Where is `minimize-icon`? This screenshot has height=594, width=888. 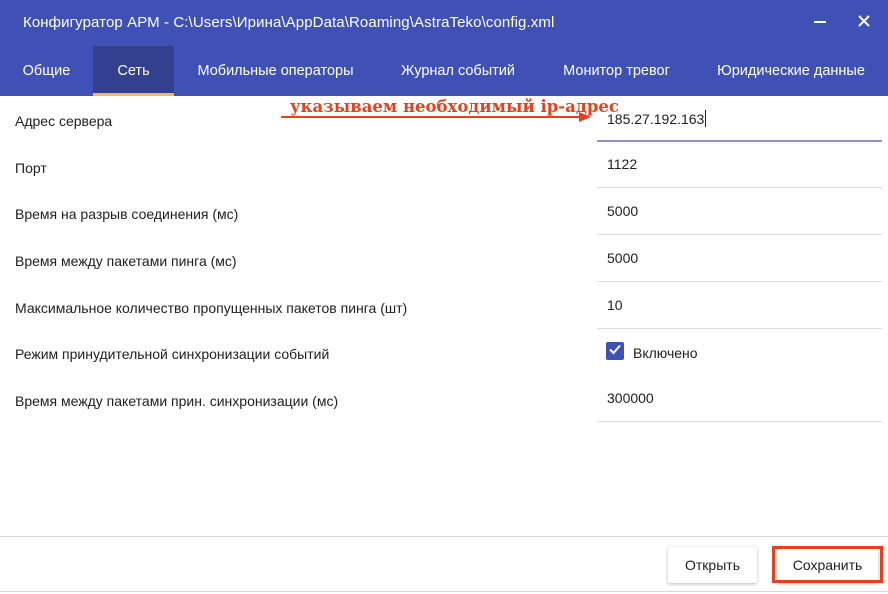
minimize-icon is located at coordinates (820, 23).